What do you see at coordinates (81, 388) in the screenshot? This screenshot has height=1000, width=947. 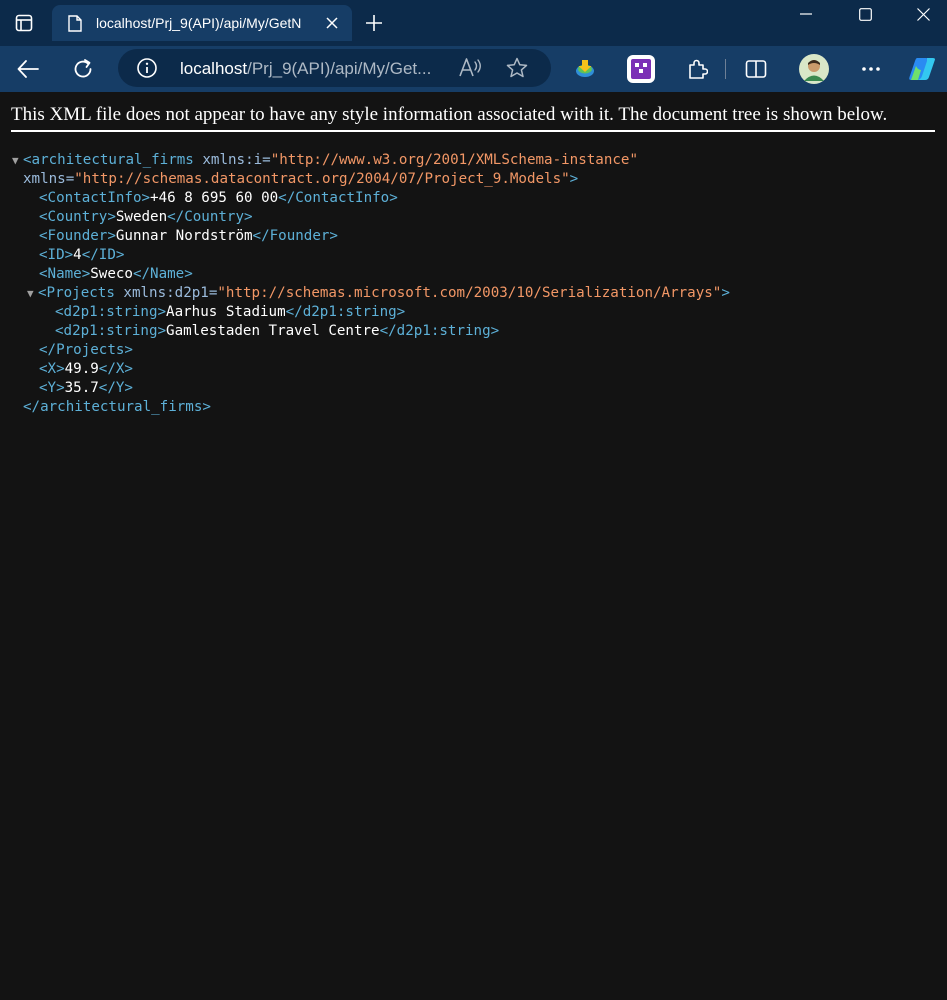 I see `xml-text: 35.7` at bounding box center [81, 388].